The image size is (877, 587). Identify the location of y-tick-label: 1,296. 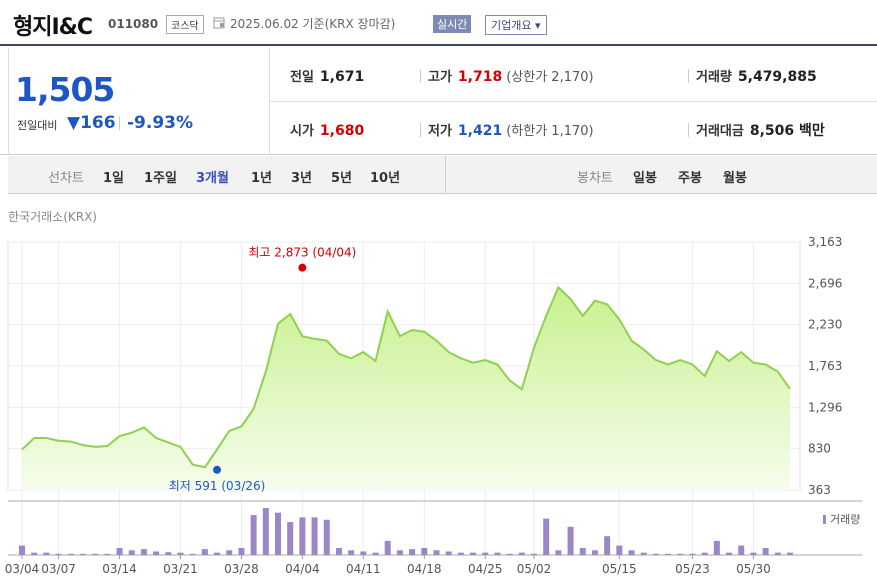
(825, 407).